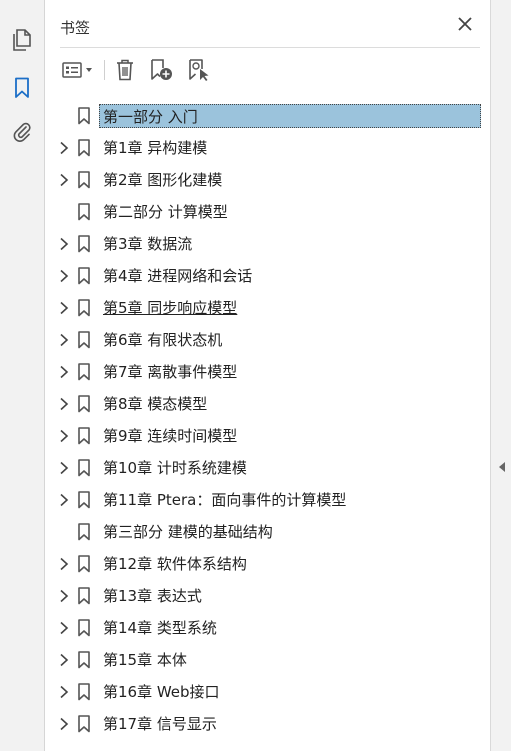  Describe the element at coordinates (188, 532) in the screenshot. I see `bookmark-label: 第三部分 建模的基础结构` at that location.